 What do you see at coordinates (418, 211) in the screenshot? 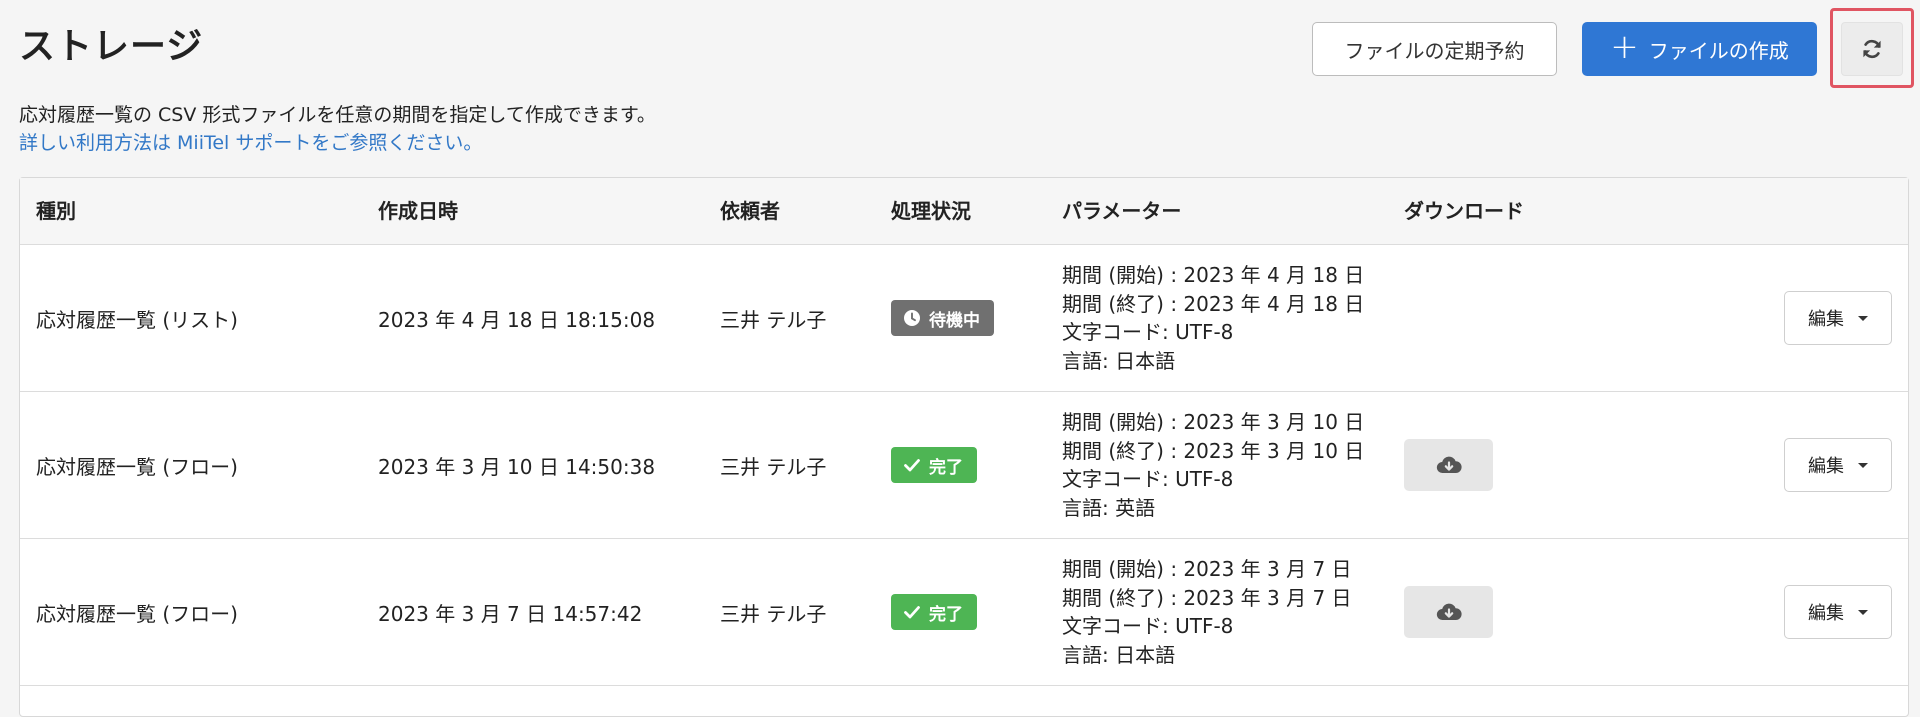
I see `column-header-created-at: 作成日時` at bounding box center [418, 211].